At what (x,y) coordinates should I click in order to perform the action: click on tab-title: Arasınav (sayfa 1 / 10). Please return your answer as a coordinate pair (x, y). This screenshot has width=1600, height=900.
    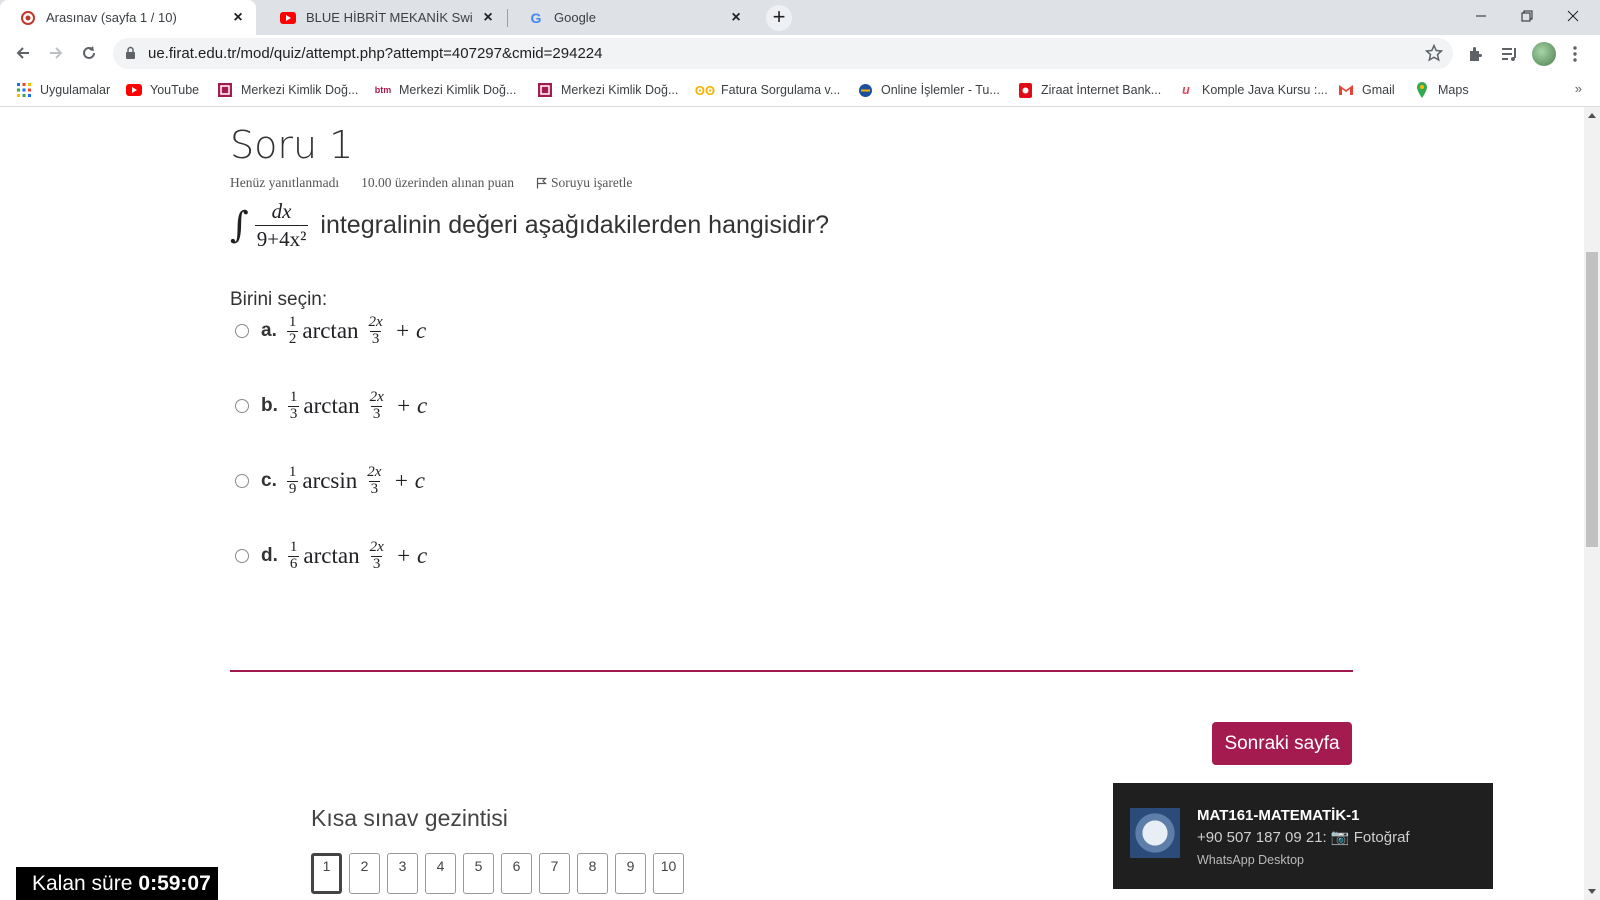
    Looking at the image, I should click on (111, 17).